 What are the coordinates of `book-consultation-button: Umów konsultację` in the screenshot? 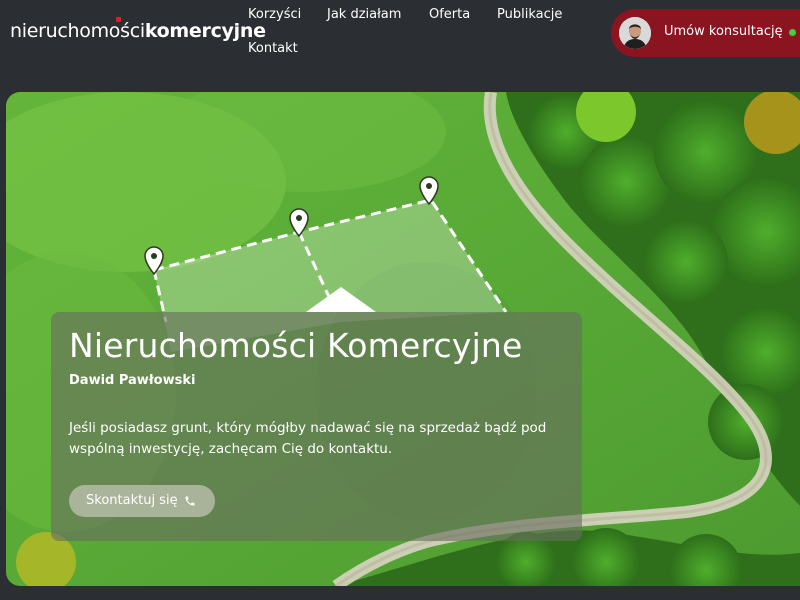 It's located at (705, 33).